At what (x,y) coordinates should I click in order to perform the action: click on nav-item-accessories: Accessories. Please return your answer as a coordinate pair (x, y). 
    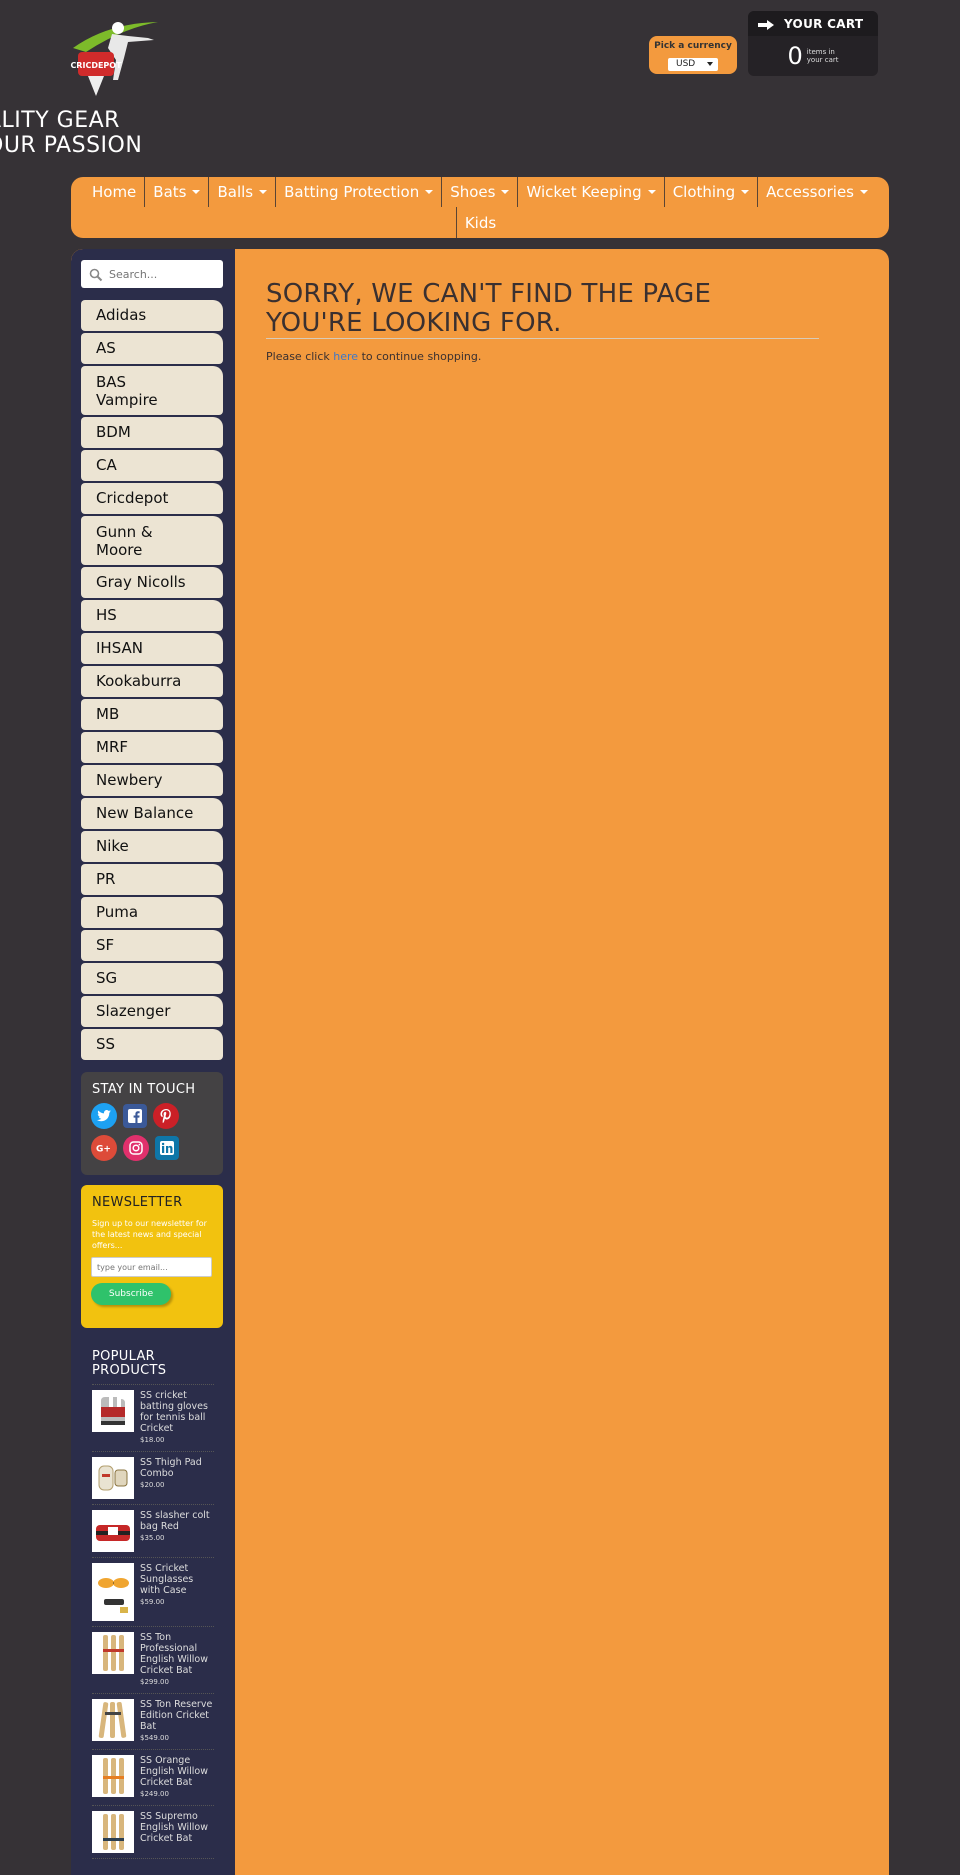
    Looking at the image, I should click on (816, 192).